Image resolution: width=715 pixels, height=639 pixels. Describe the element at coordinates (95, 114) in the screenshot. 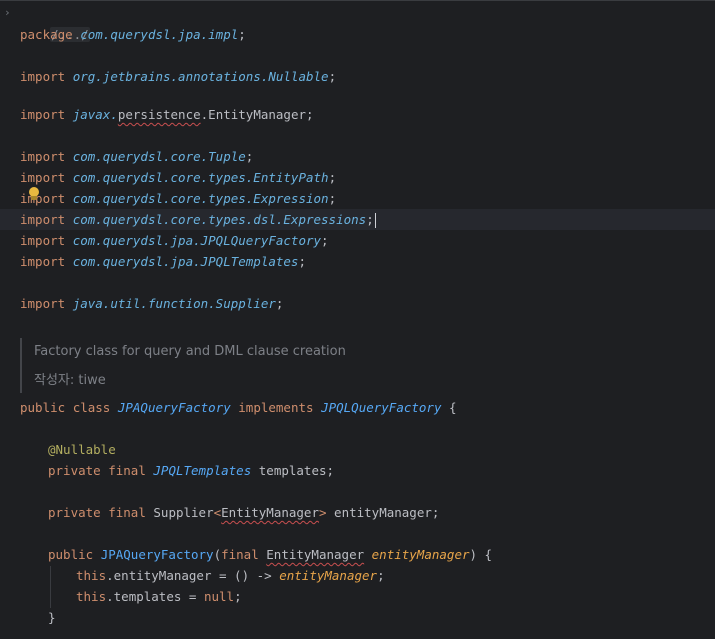

I see `import-package: javax.` at that location.